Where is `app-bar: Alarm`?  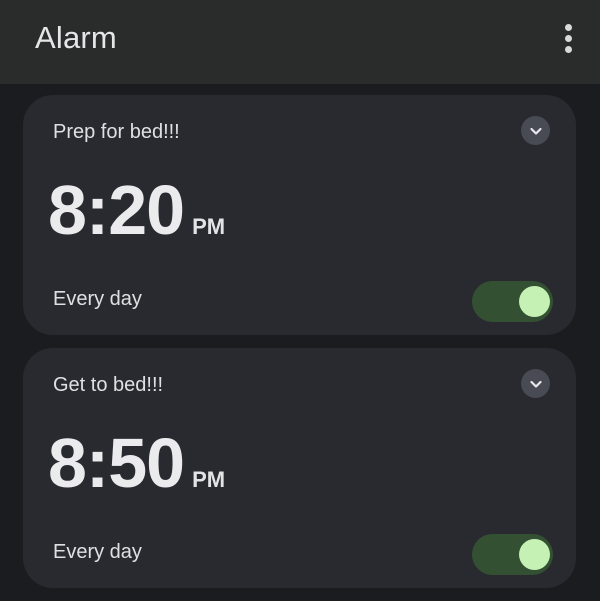
app-bar: Alarm is located at coordinates (300, 42).